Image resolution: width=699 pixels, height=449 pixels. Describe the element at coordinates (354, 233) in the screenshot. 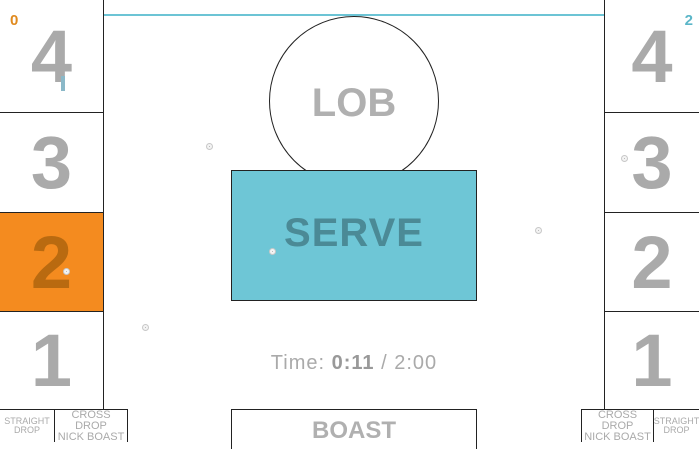

I see `serve-label: SERVE` at that location.